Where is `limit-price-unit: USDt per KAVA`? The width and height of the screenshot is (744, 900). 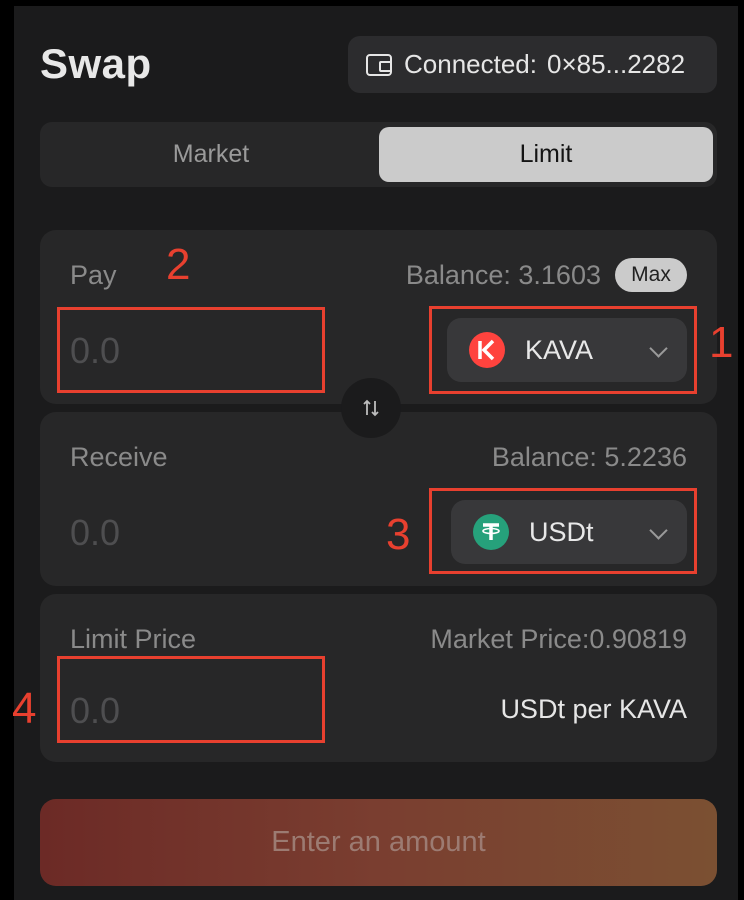
limit-price-unit: USDt per KAVA is located at coordinates (593, 709).